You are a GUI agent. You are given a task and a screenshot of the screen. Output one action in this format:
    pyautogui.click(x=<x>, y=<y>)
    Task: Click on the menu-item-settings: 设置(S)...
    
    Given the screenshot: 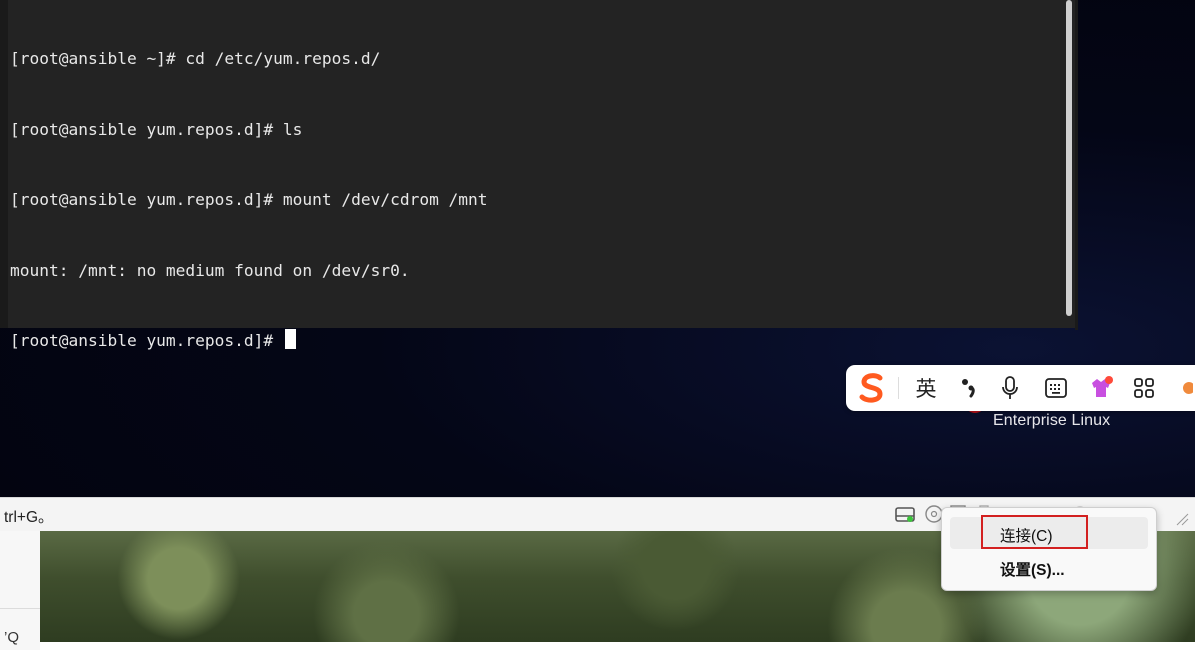 What is the action you would take?
    pyautogui.click(x=1049, y=567)
    